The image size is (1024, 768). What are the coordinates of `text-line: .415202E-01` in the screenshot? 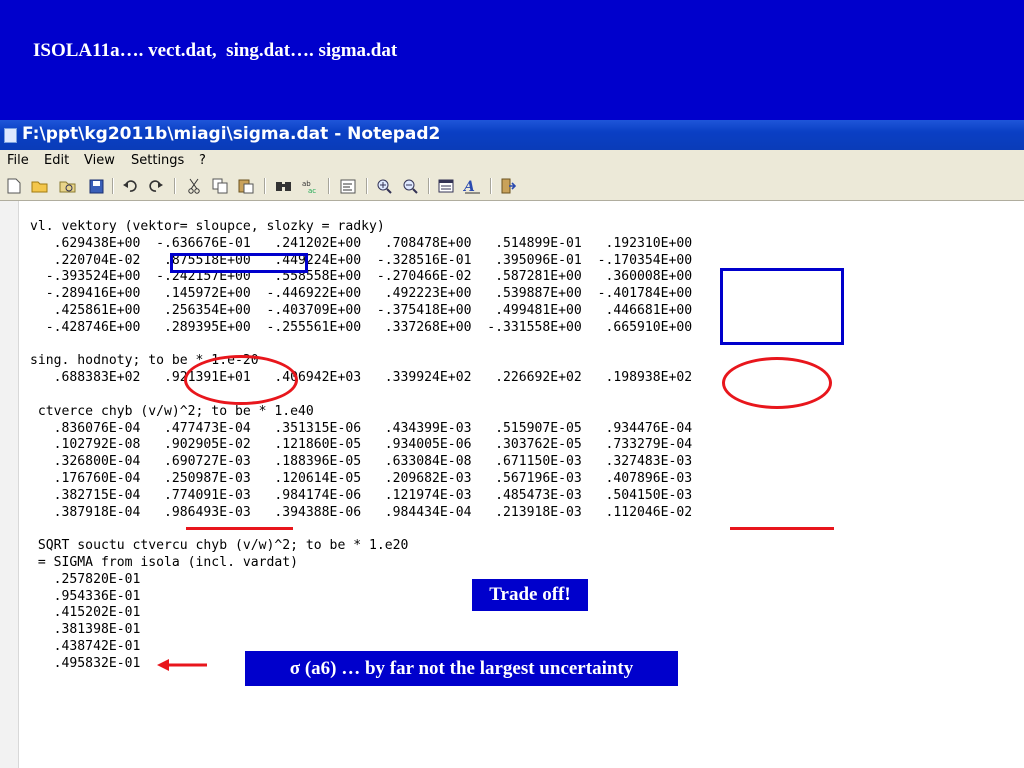 It's located at (85, 613).